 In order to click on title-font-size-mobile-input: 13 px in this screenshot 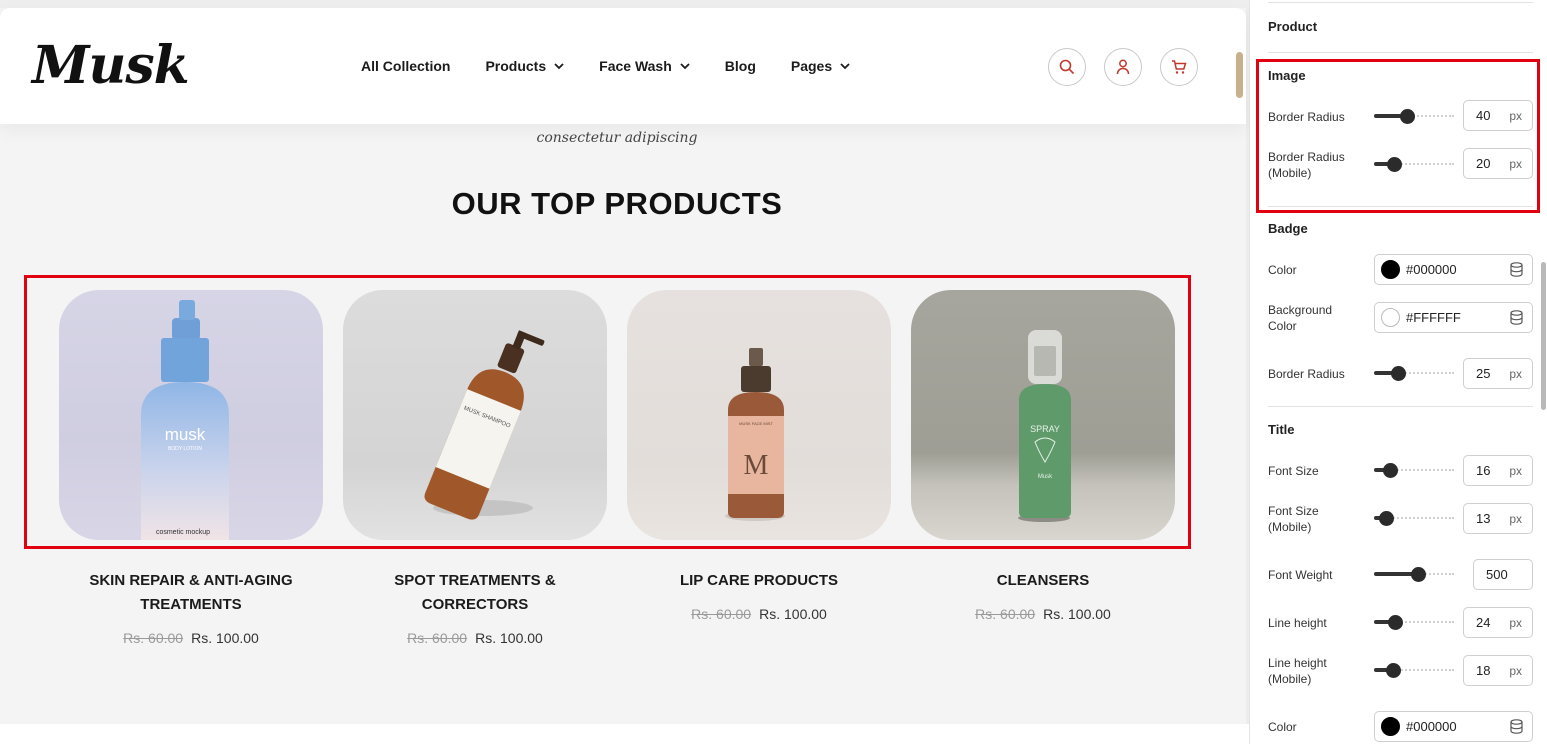, I will do `click(1498, 518)`.